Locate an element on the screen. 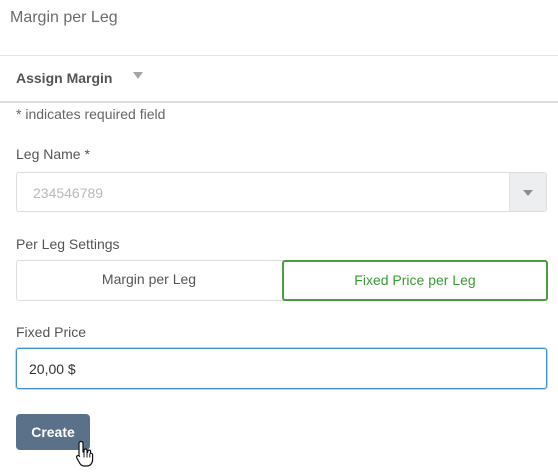 The width and height of the screenshot is (558, 474). caret-down-icon is located at coordinates (138, 75).